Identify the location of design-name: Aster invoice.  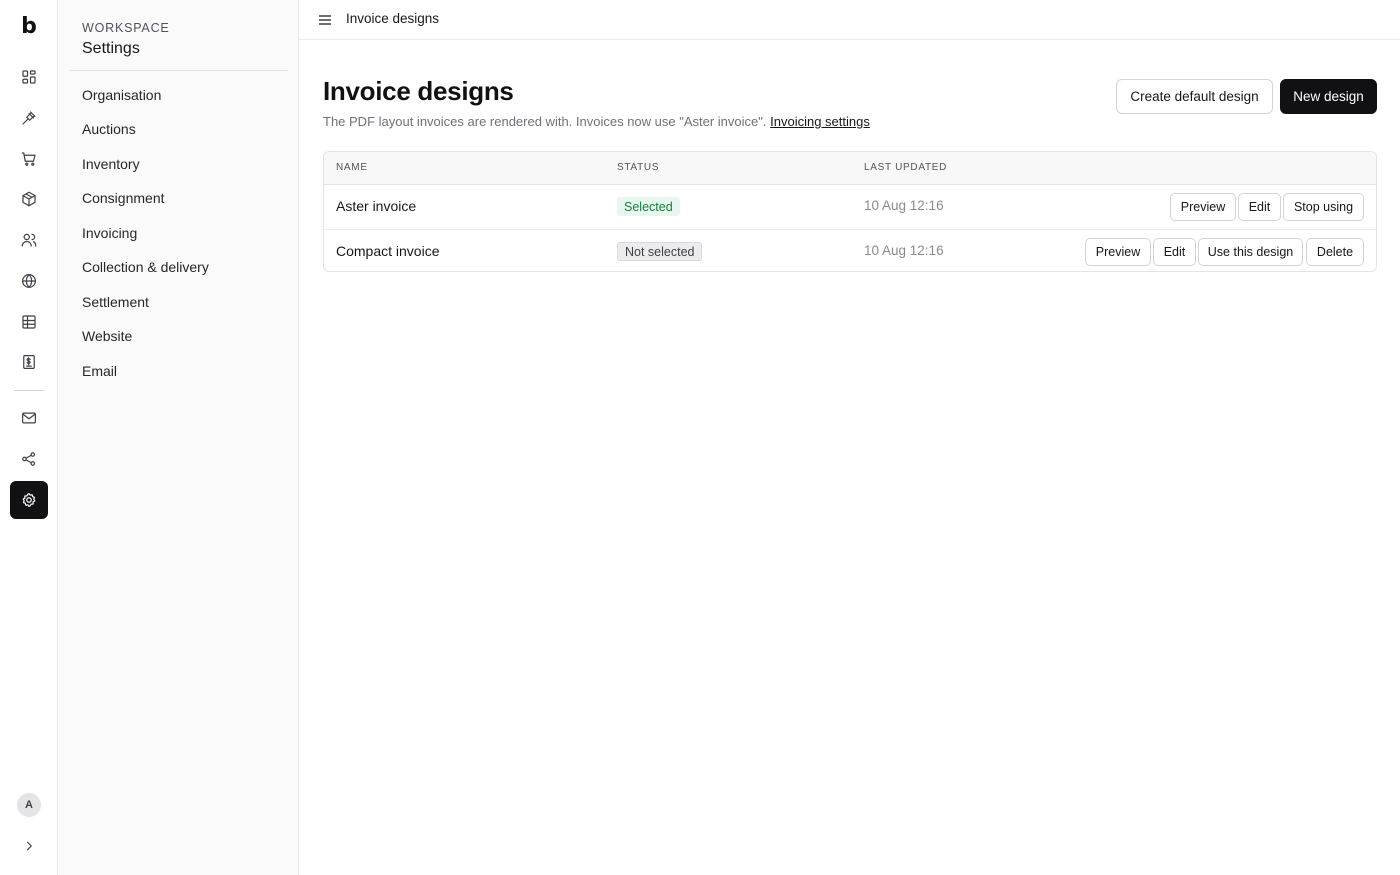
(376, 206).